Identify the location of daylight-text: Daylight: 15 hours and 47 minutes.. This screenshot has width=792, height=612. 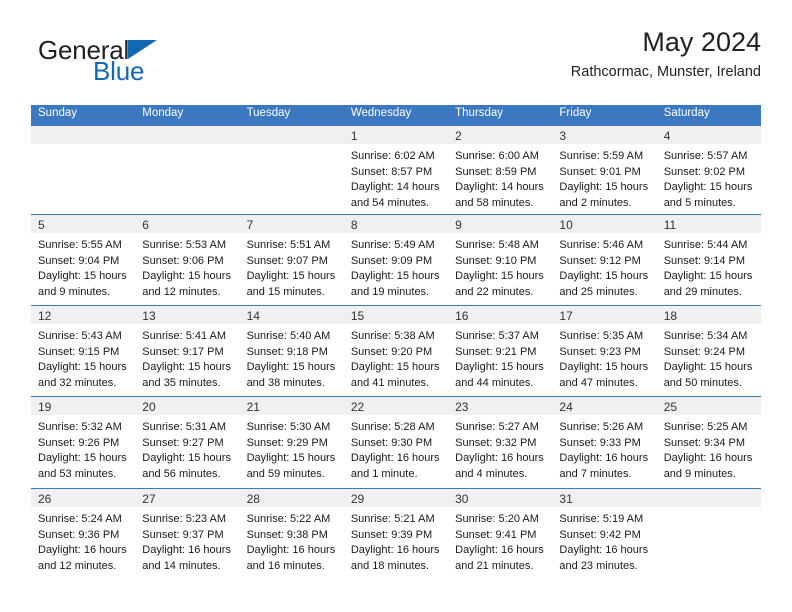
(604, 375).